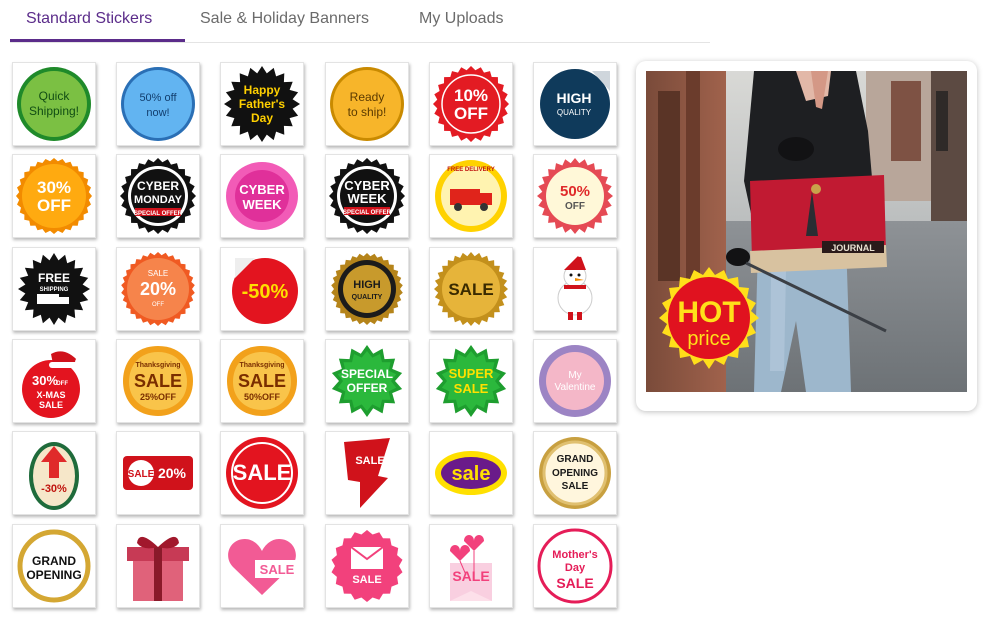  I want to click on sticker-tile-free-shipping: FREE SHIPPING, so click(54, 288).